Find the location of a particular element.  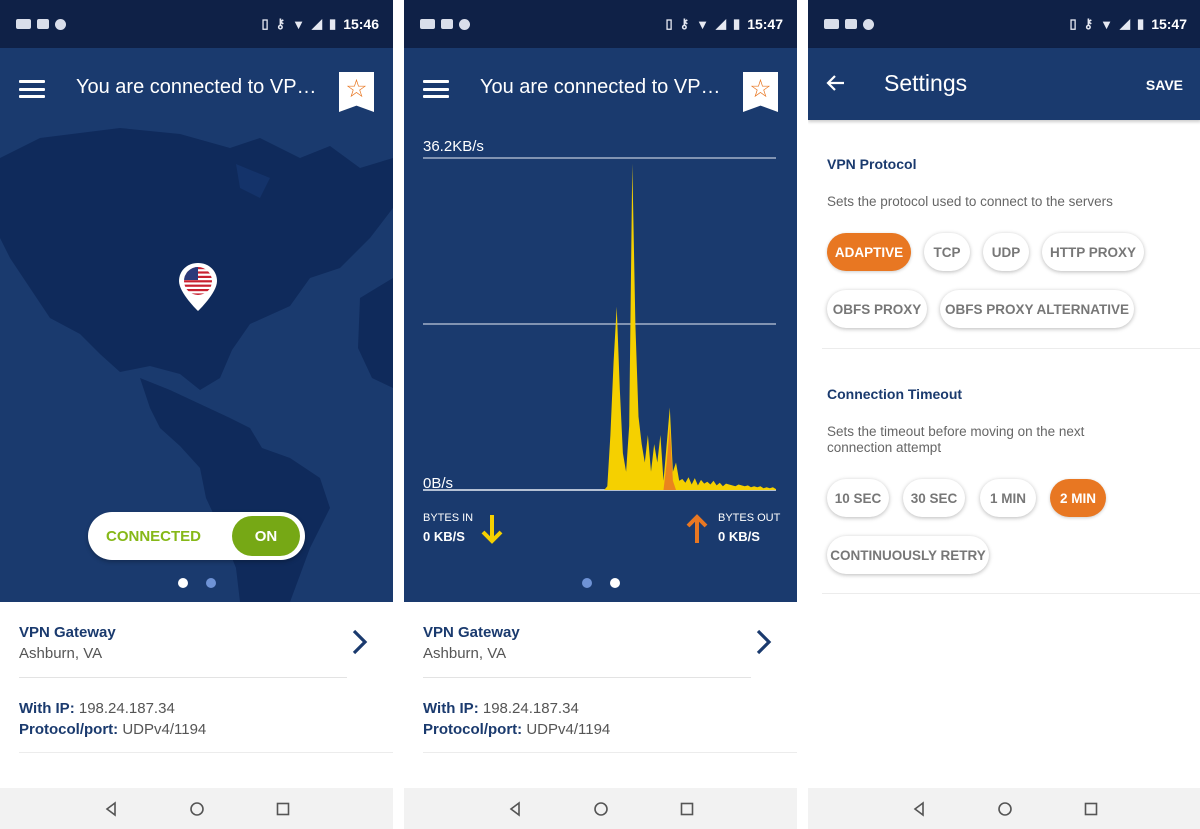

timeout-chip-1-min: 1 MIN is located at coordinates (1008, 498).